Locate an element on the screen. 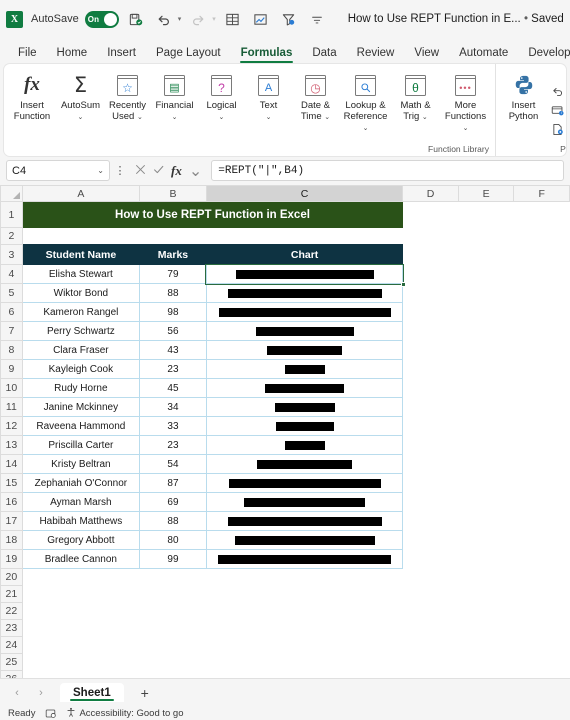 The width and height of the screenshot is (570, 720). student-name-cell: Janine Mckinney is located at coordinates (81, 407).